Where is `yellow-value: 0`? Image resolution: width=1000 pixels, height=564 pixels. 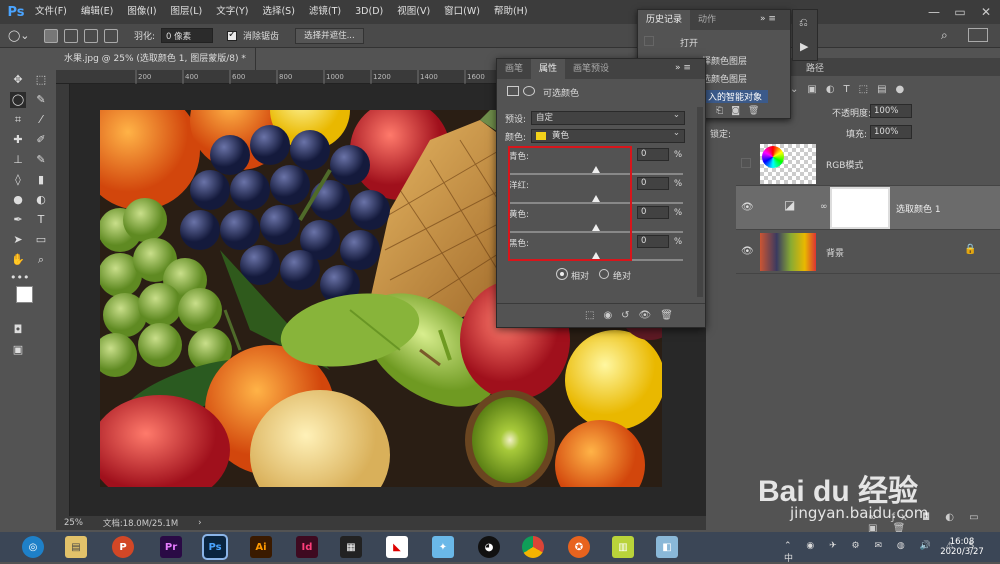 yellow-value: 0 is located at coordinates (653, 212).